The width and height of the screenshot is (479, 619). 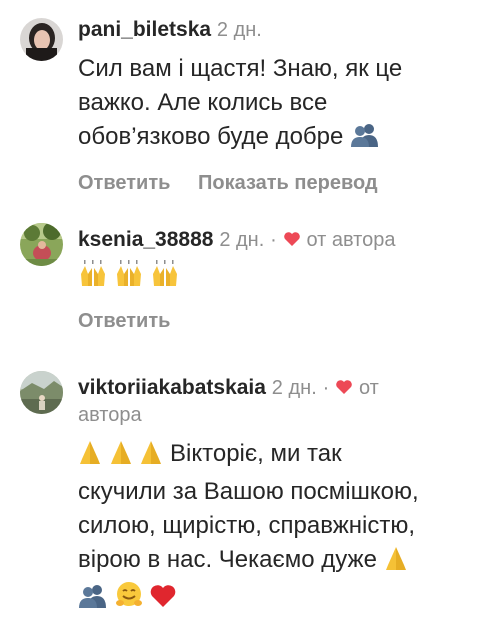 I want to click on show-translation-button: Показать перевод, so click(x=288, y=183).